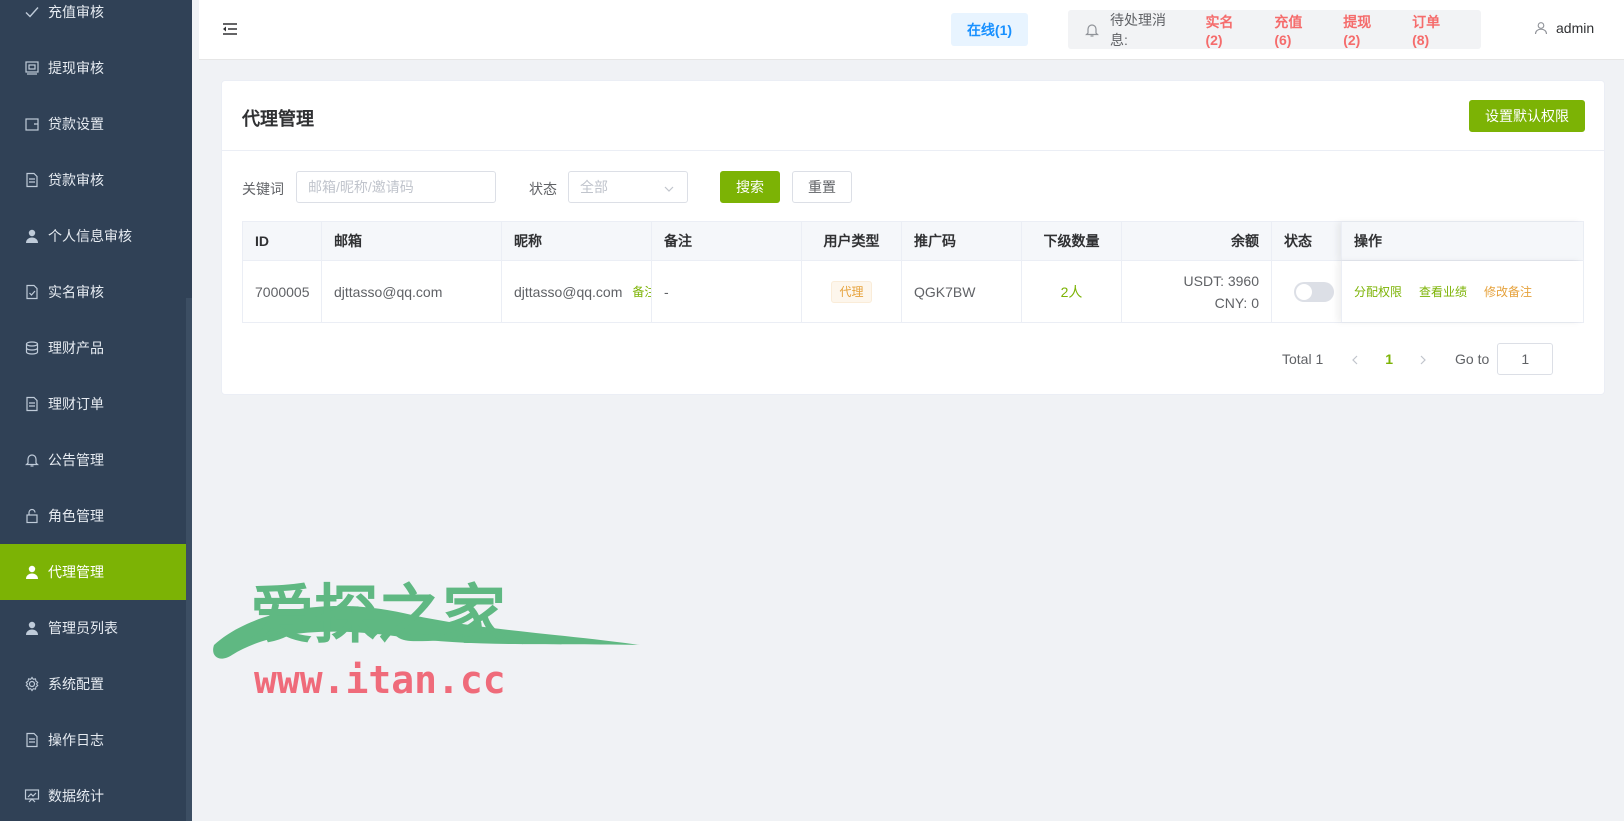 The width and height of the screenshot is (1624, 821). What do you see at coordinates (577, 241) in the screenshot?
I see `column-header-nickname: 昵称` at bounding box center [577, 241].